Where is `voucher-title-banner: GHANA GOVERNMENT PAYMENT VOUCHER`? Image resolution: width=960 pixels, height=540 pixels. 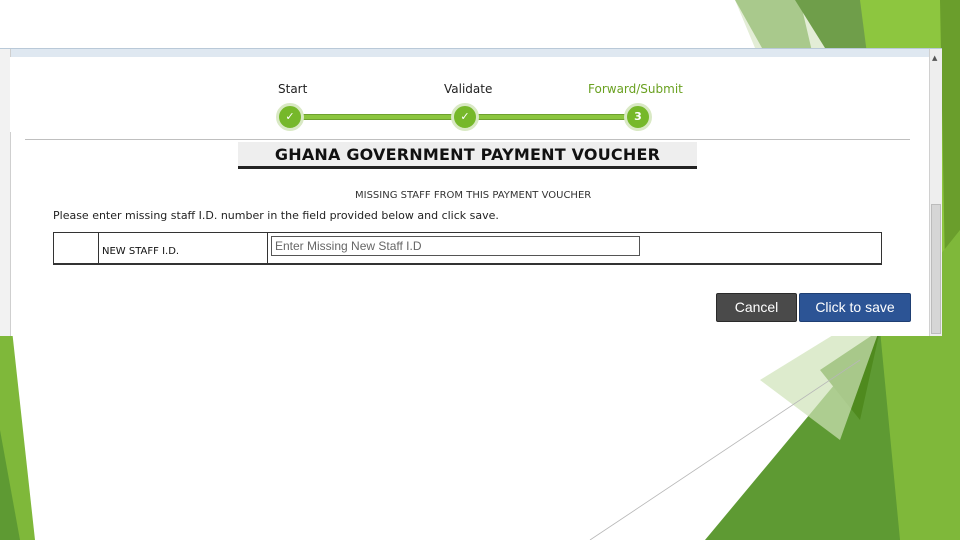 voucher-title-banner: GHANA GOVERNMENT PAYMENT VOUCHER is located at coordinates (467, 155).